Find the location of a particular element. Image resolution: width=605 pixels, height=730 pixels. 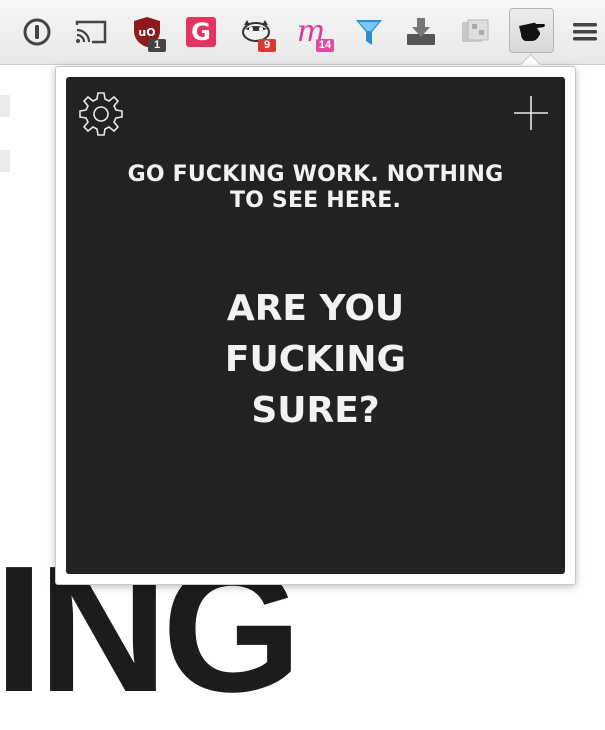

browser-toolbar: uO 1 G 9 m 14 is located at coordinates (302, 32).